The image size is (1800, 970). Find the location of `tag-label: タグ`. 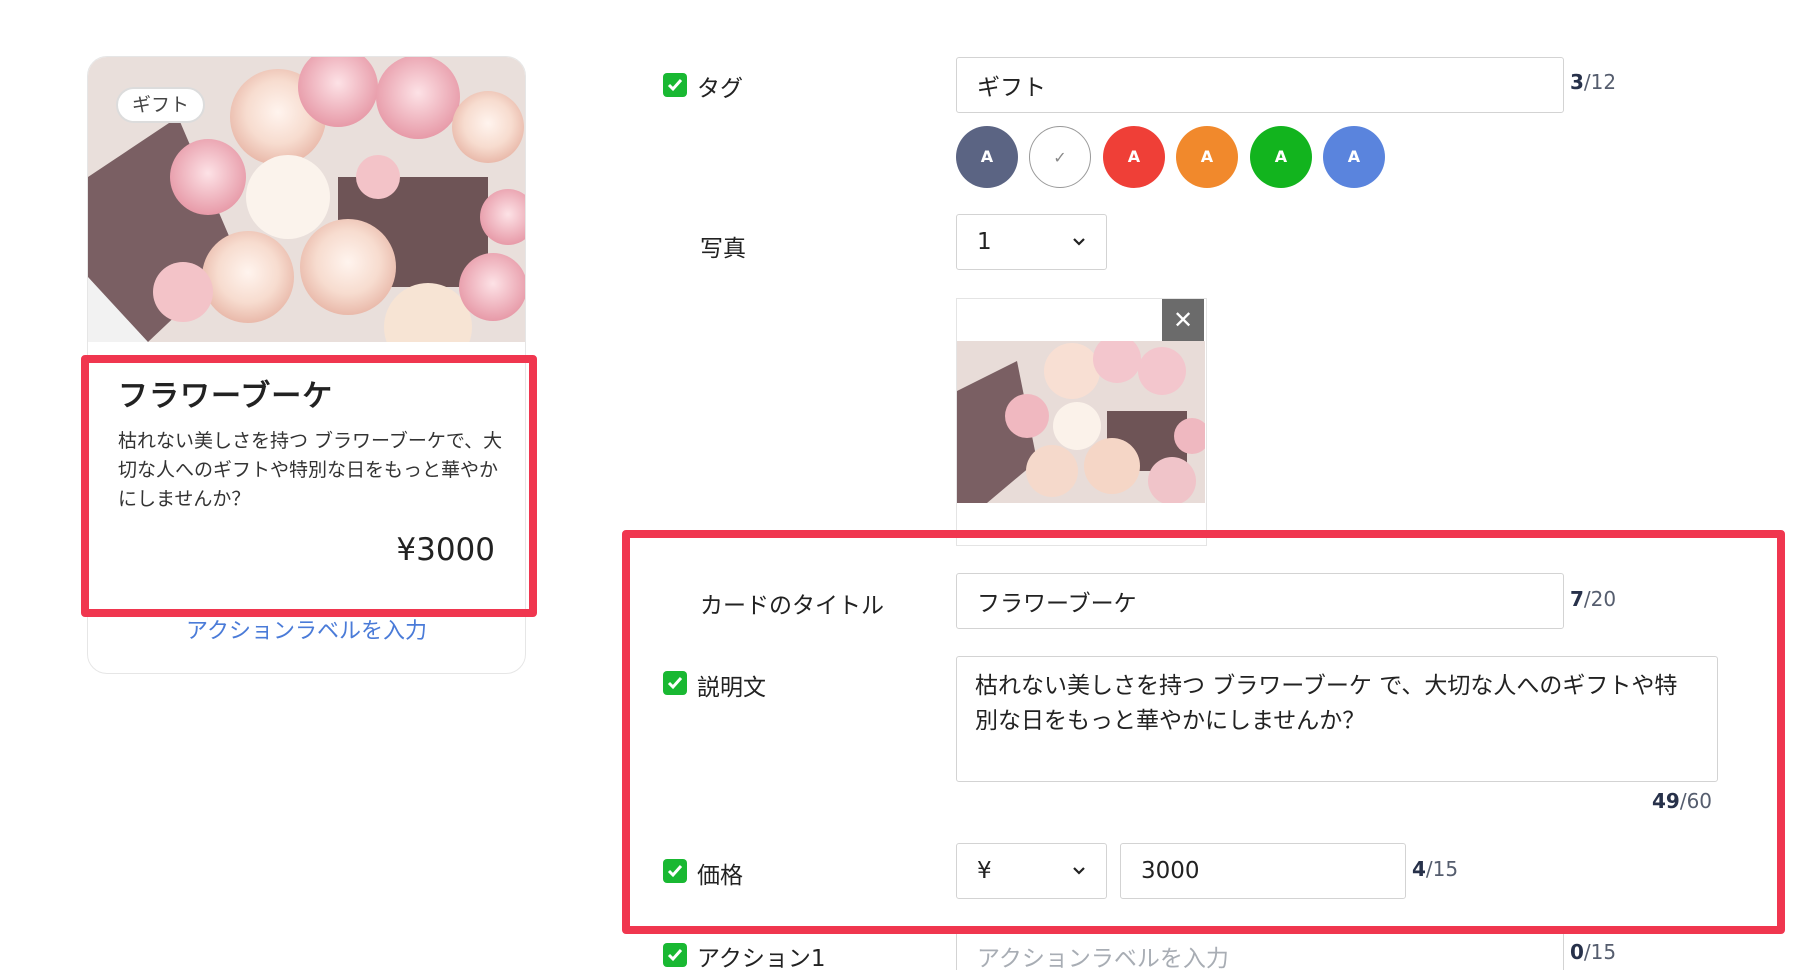

tag-label: タグ is located at coordinates (720, 89).